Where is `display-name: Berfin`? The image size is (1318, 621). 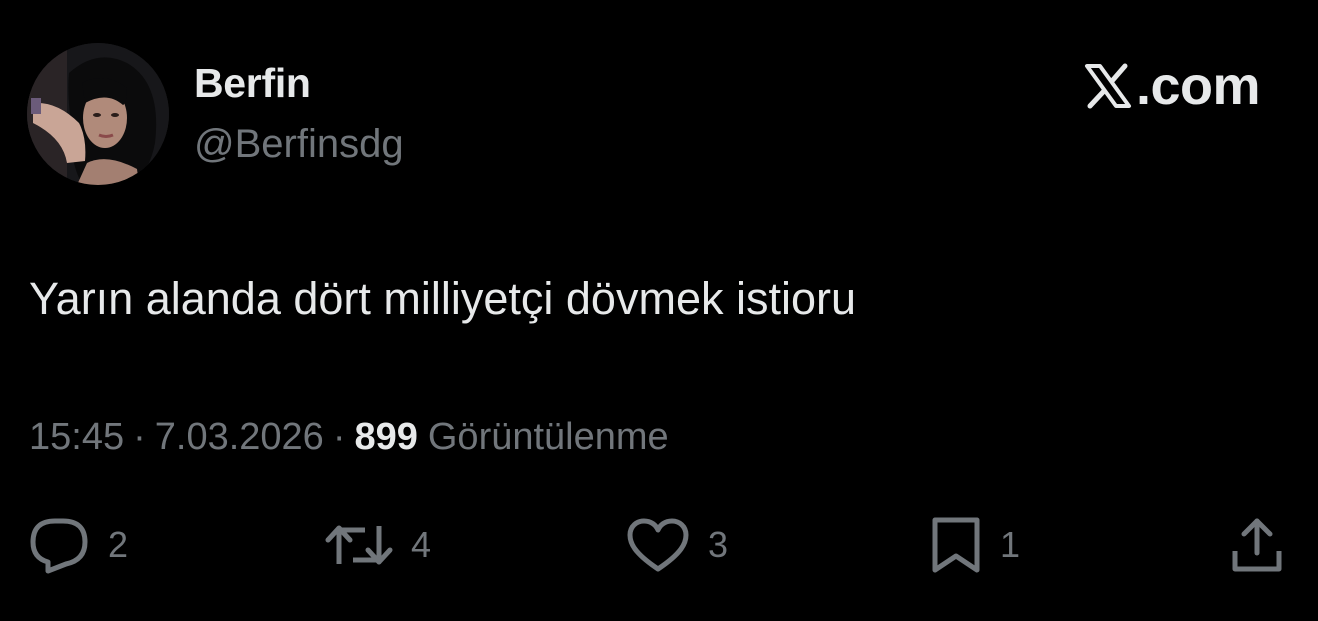
display-name: Berfin is located at coordinates (252, 83).